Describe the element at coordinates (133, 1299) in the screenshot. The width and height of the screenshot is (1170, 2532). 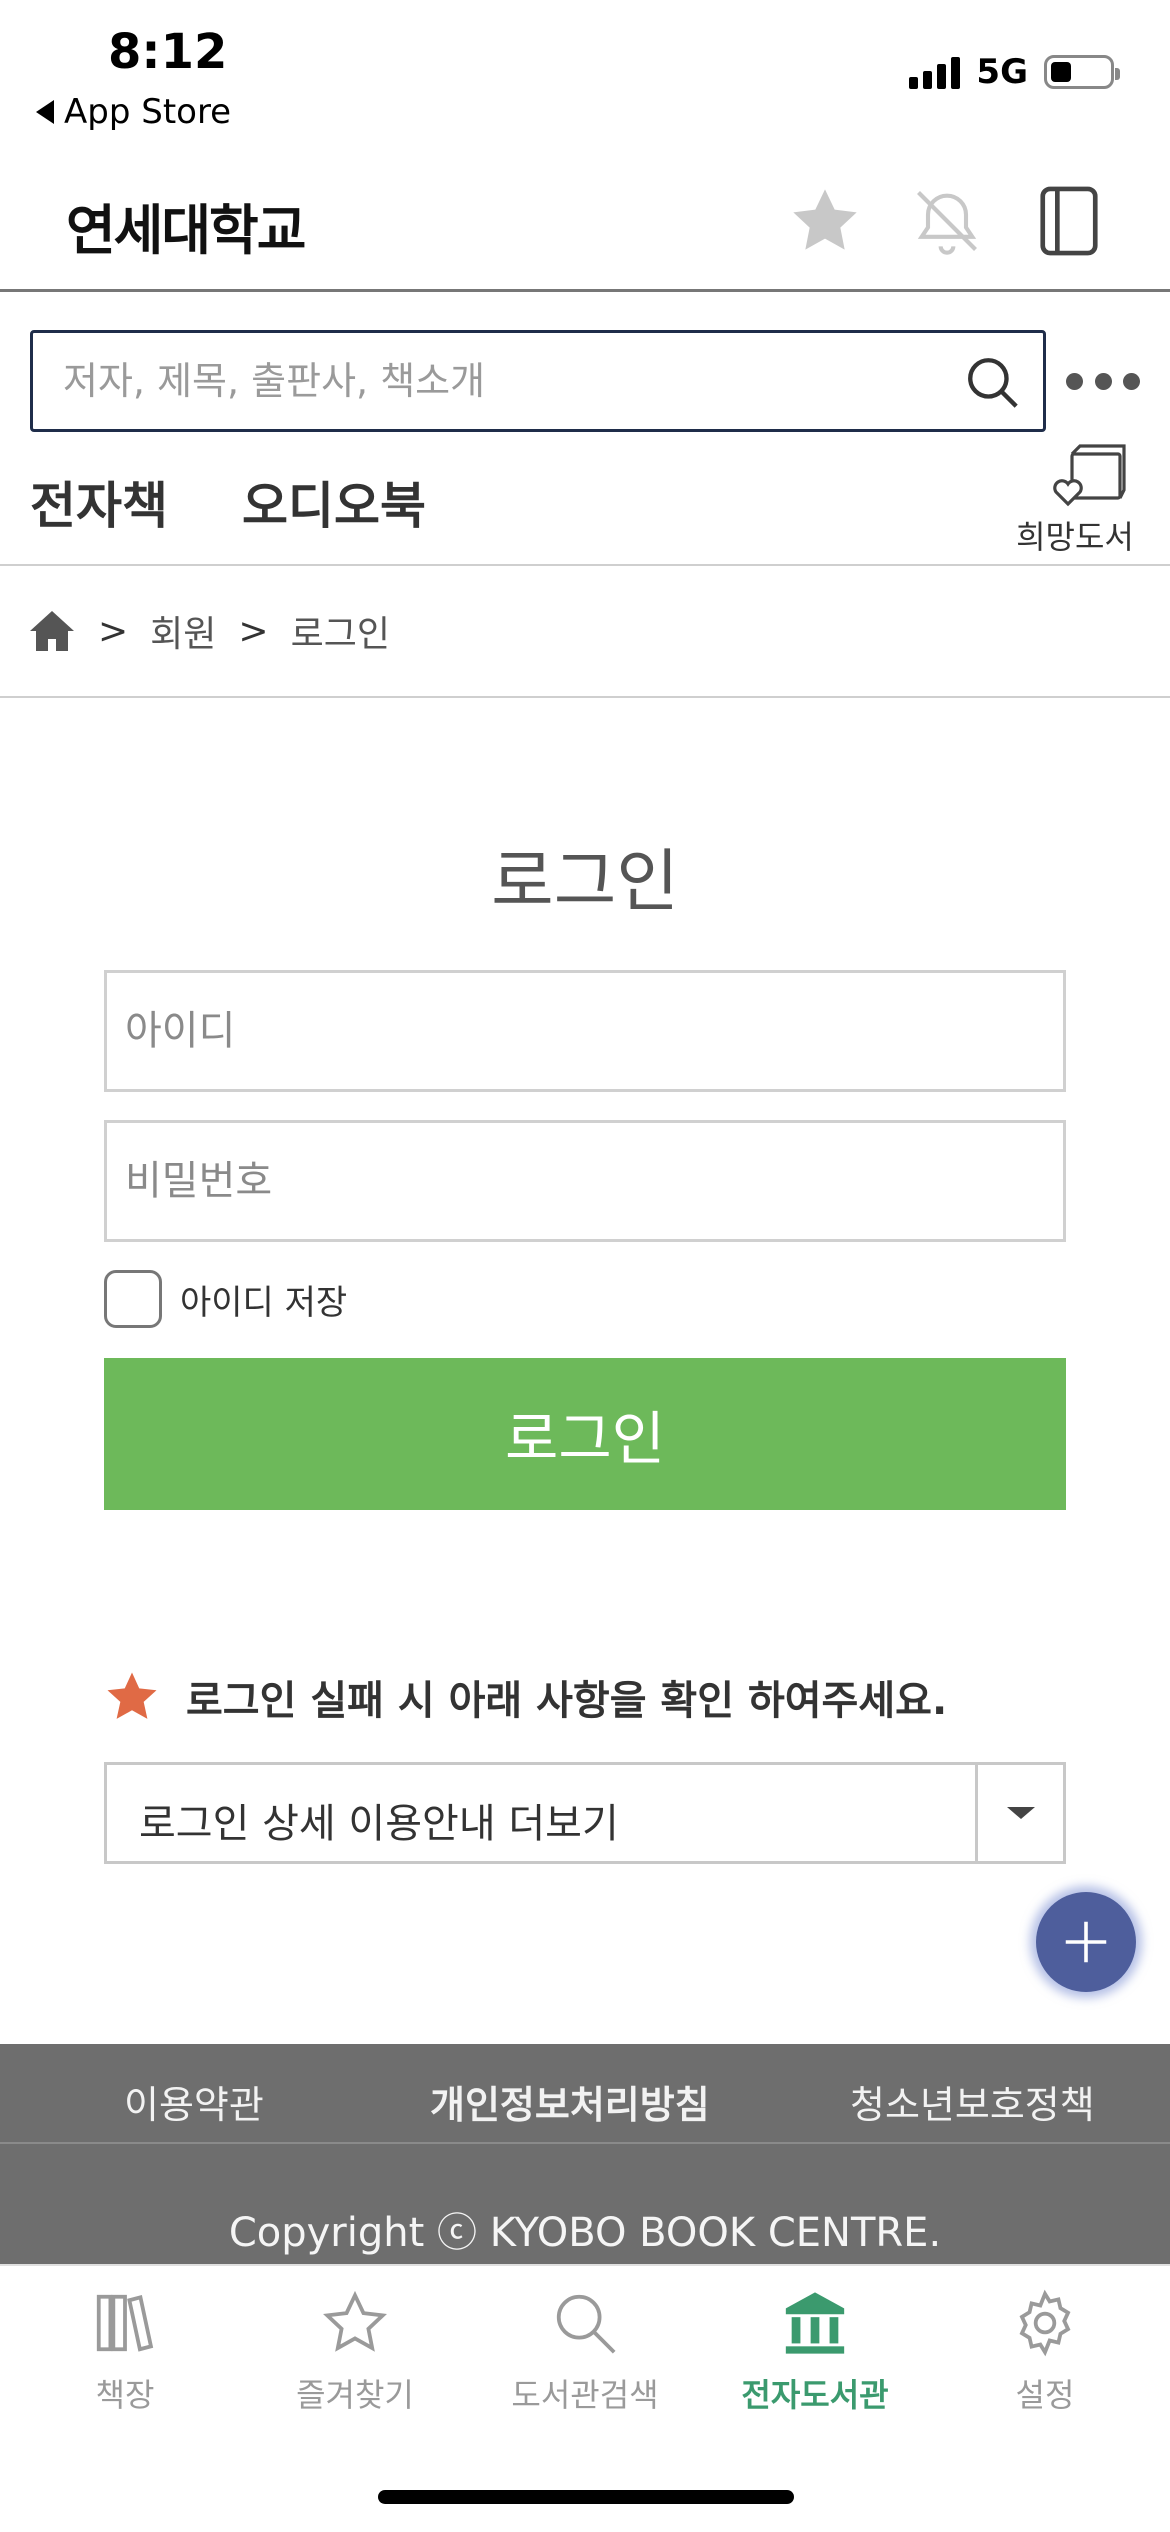
I see `remember-id-checkbox` at that location.